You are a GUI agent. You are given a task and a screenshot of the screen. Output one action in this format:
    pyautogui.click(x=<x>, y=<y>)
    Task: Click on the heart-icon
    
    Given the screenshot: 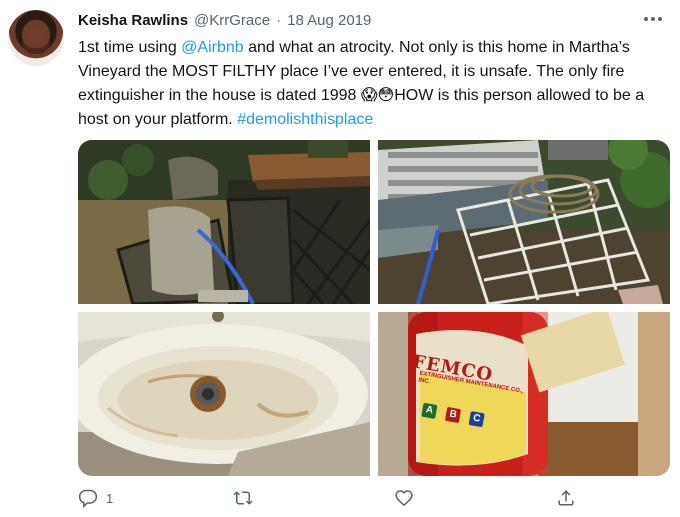 What is the action you would take?
    pyautogui.click(x=404, y=498)
    